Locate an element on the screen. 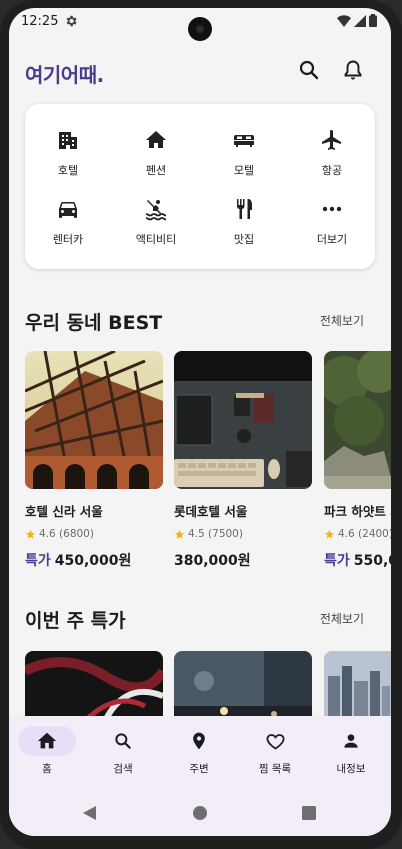 This screenshot has height=849, width=402. hotel-card: 파크 하얏트 서울 4.6 (2400) 특가550,000원 is located at coordinates (357, 460).